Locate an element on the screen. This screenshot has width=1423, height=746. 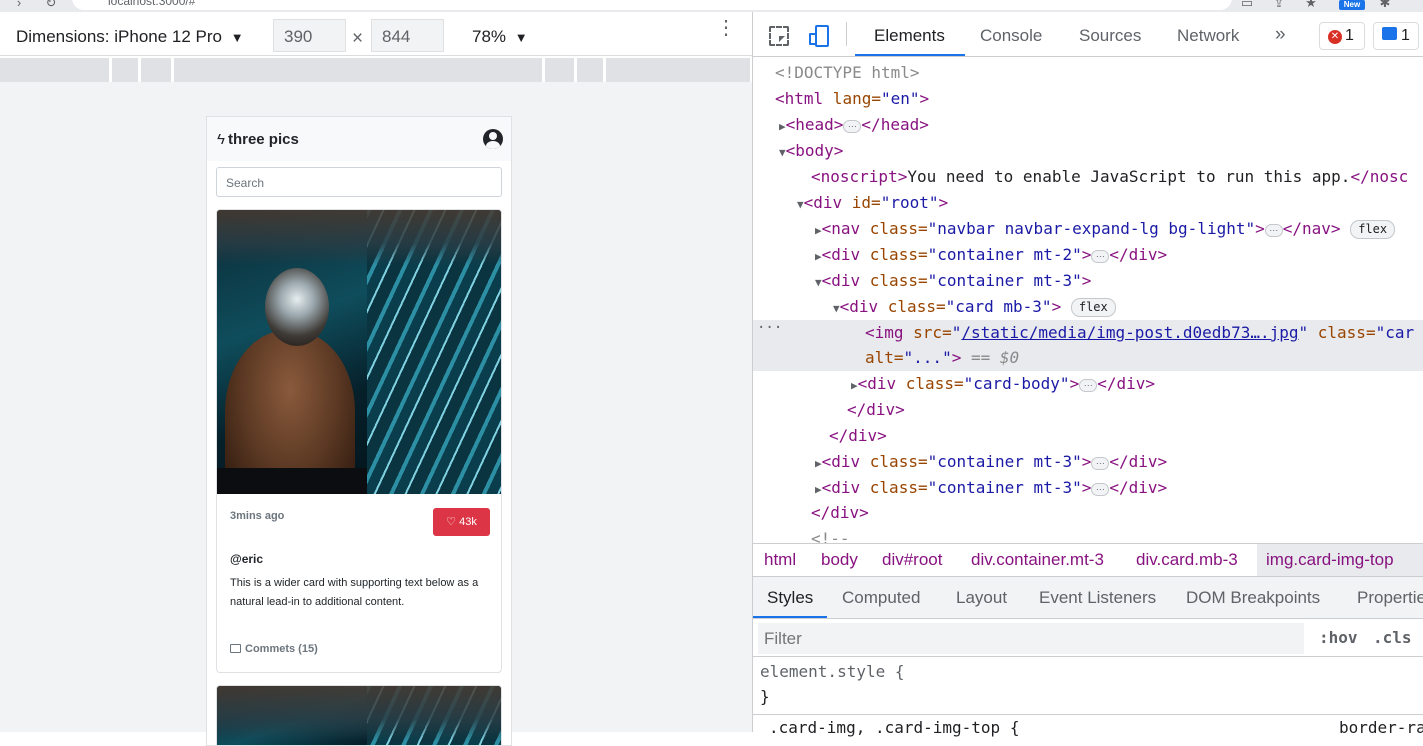
zoom-selector: 78% ▼ is located at coordinates (500, 37).